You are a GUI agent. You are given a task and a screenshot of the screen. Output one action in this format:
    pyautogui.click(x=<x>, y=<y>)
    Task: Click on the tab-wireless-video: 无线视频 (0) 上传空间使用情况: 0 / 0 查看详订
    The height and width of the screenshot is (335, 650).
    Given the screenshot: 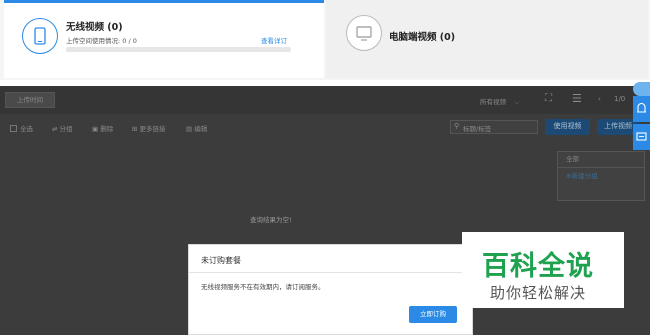 What is the action you would take?
    pyautogui.click(x=164, y=39)
    